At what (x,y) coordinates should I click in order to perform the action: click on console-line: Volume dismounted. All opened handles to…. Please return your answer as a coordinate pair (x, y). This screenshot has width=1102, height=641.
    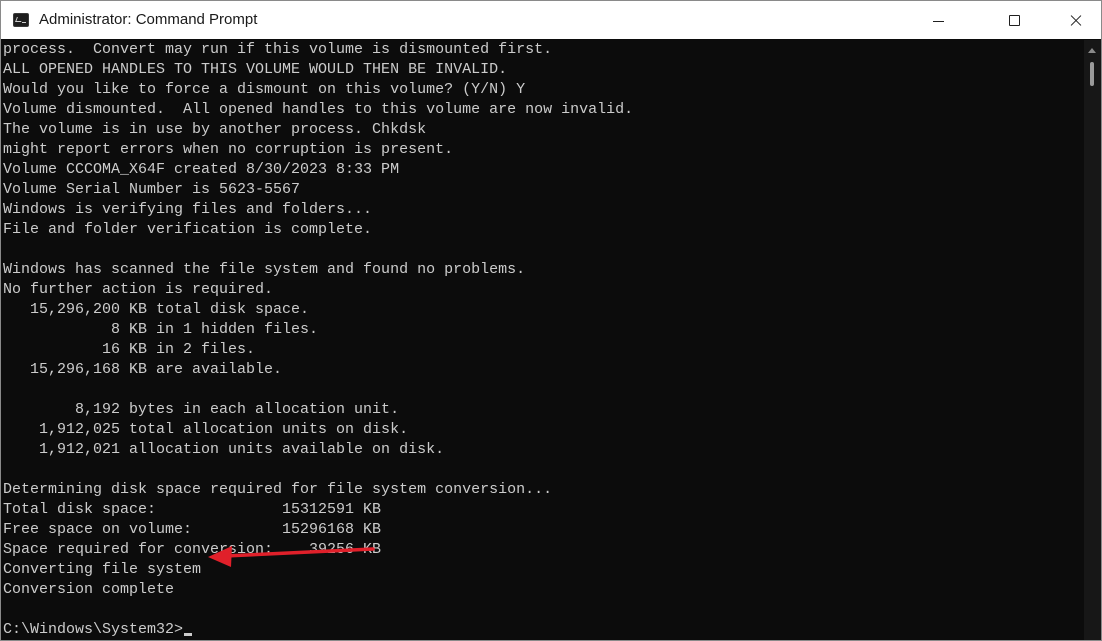
    Looking at the image, I should click on (318, 109).